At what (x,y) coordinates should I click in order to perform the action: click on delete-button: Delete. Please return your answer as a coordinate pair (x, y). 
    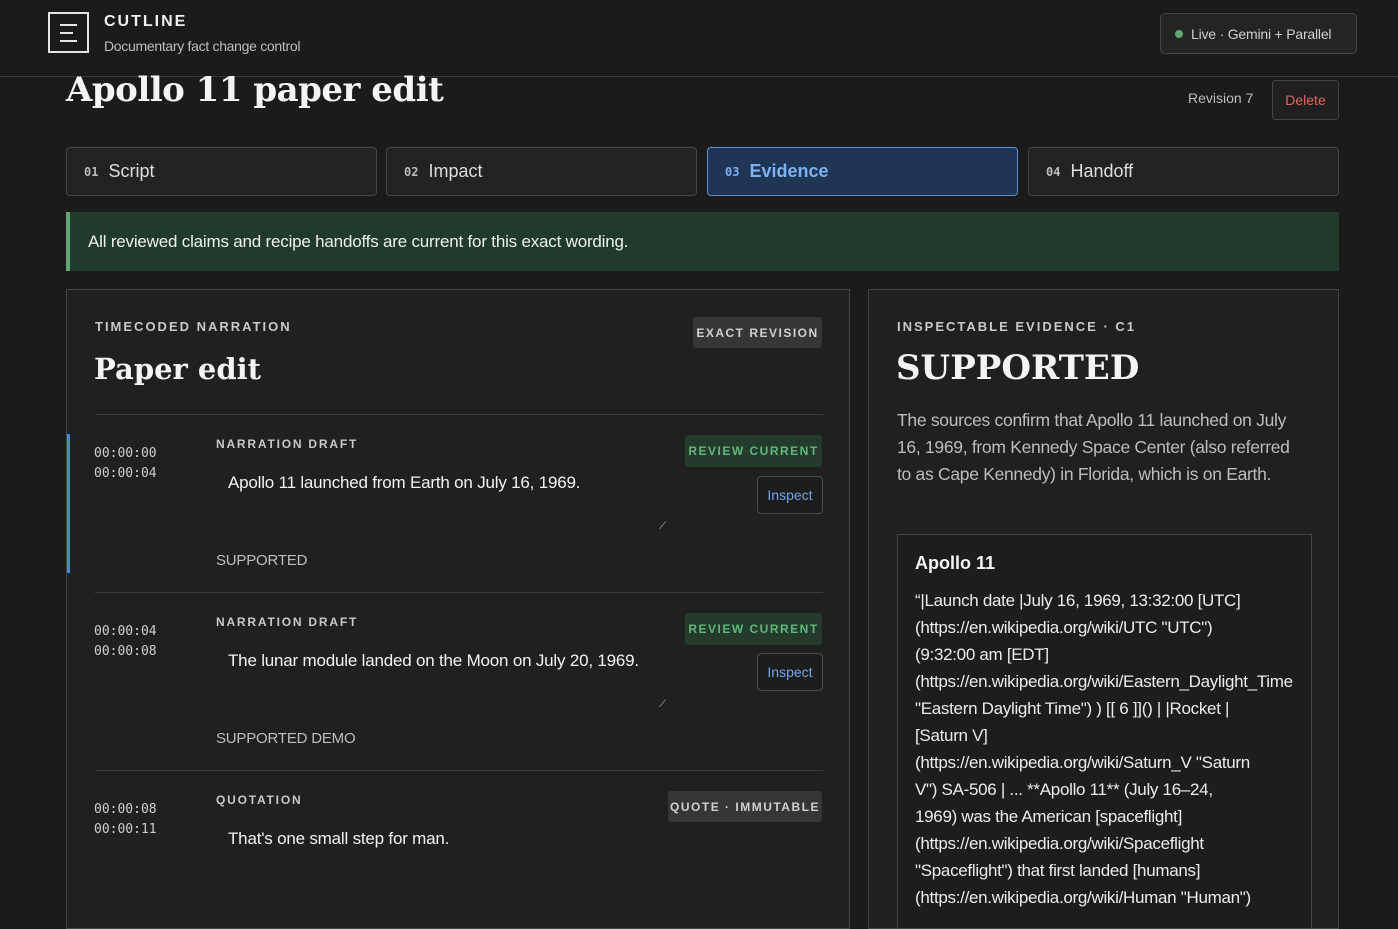
    Looking at the image, I should click on (1305, 100).